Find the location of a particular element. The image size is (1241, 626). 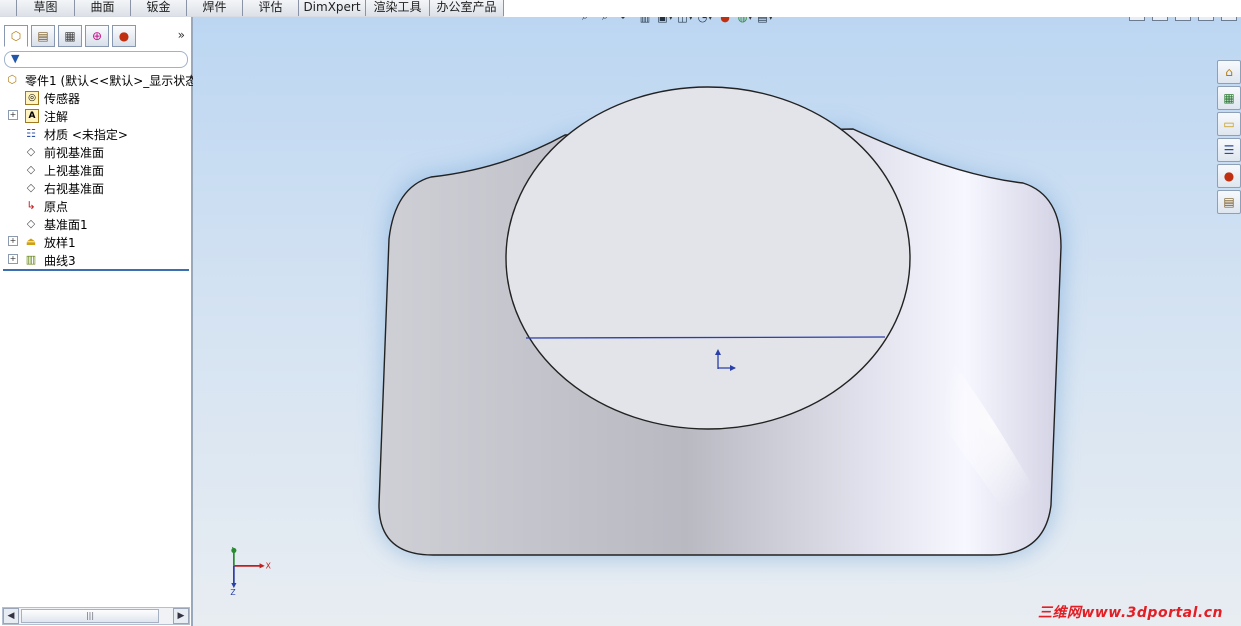

dimxpert-manager-tab: ⊕ is located at coordinates (97, 36).